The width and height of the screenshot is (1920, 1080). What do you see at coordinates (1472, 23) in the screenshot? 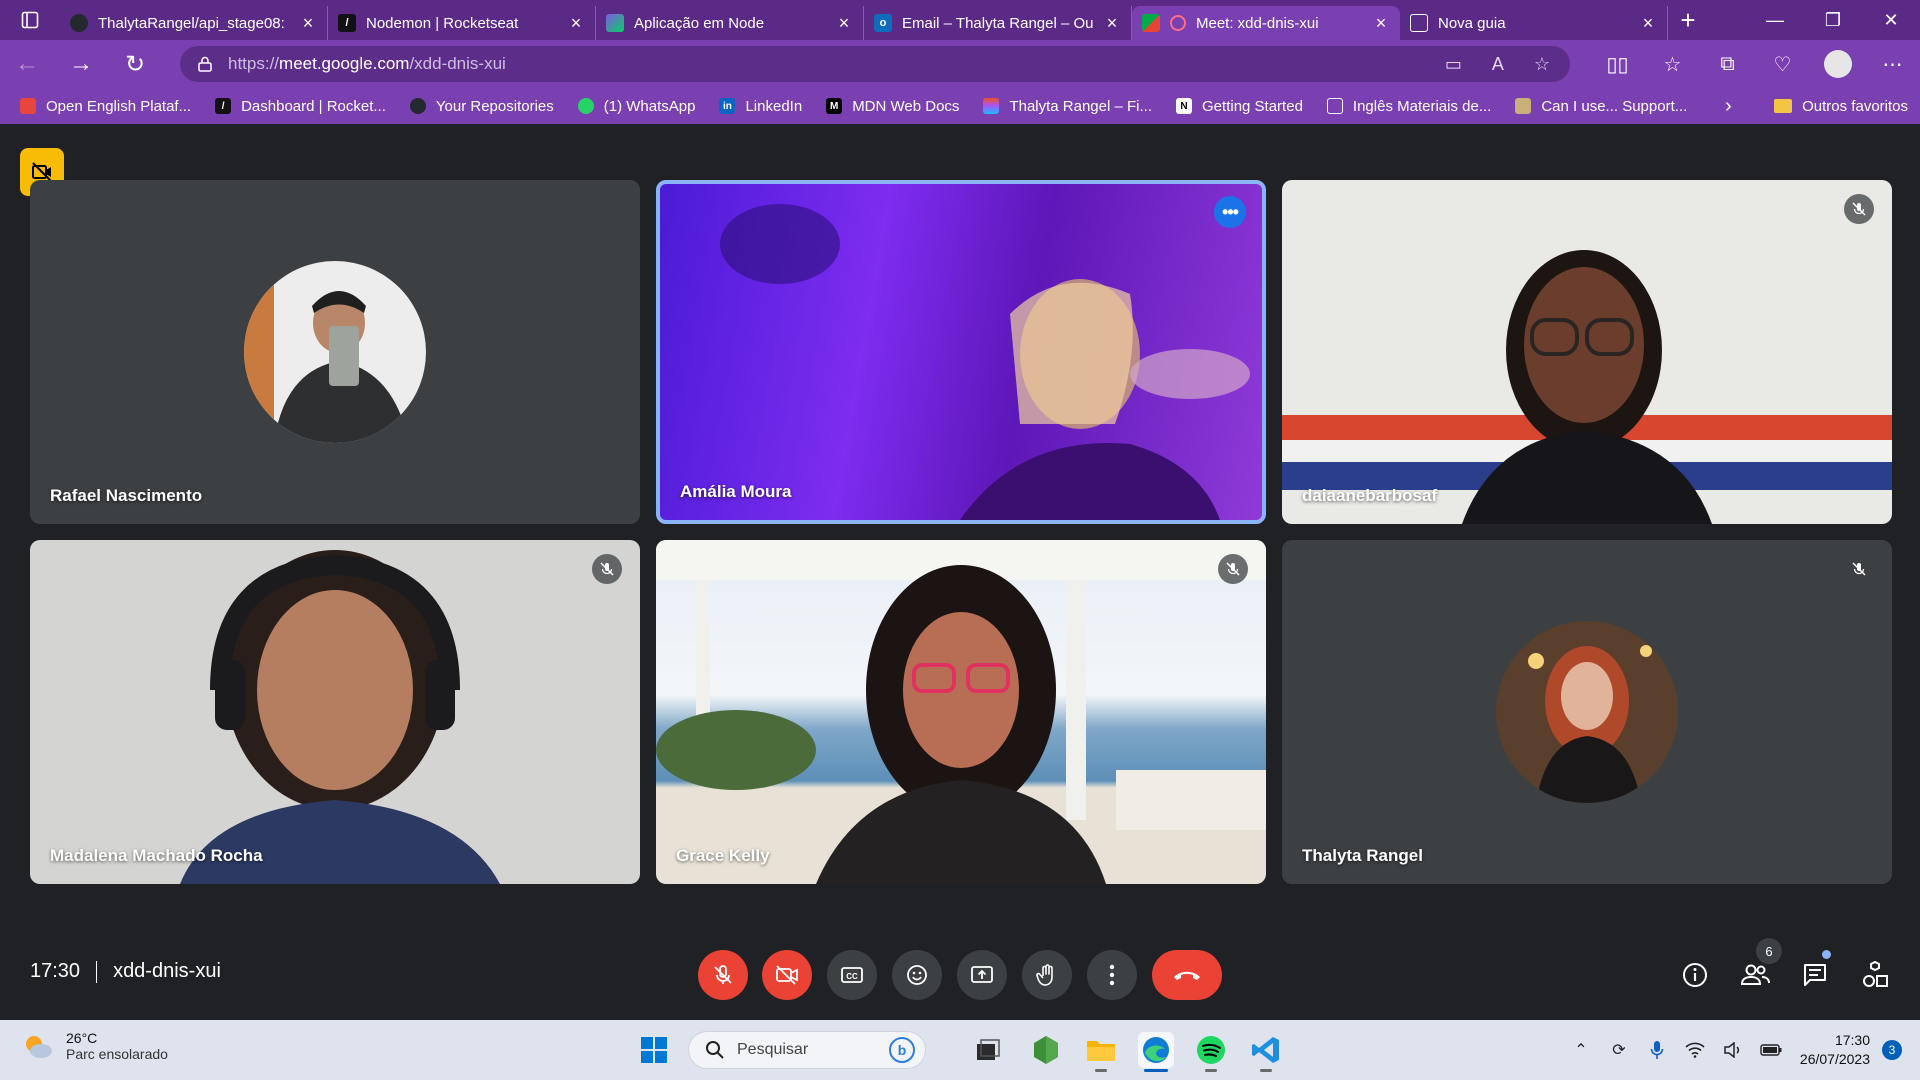
I see `tab-title: Nova guia` at bounding box center [1472, 23].